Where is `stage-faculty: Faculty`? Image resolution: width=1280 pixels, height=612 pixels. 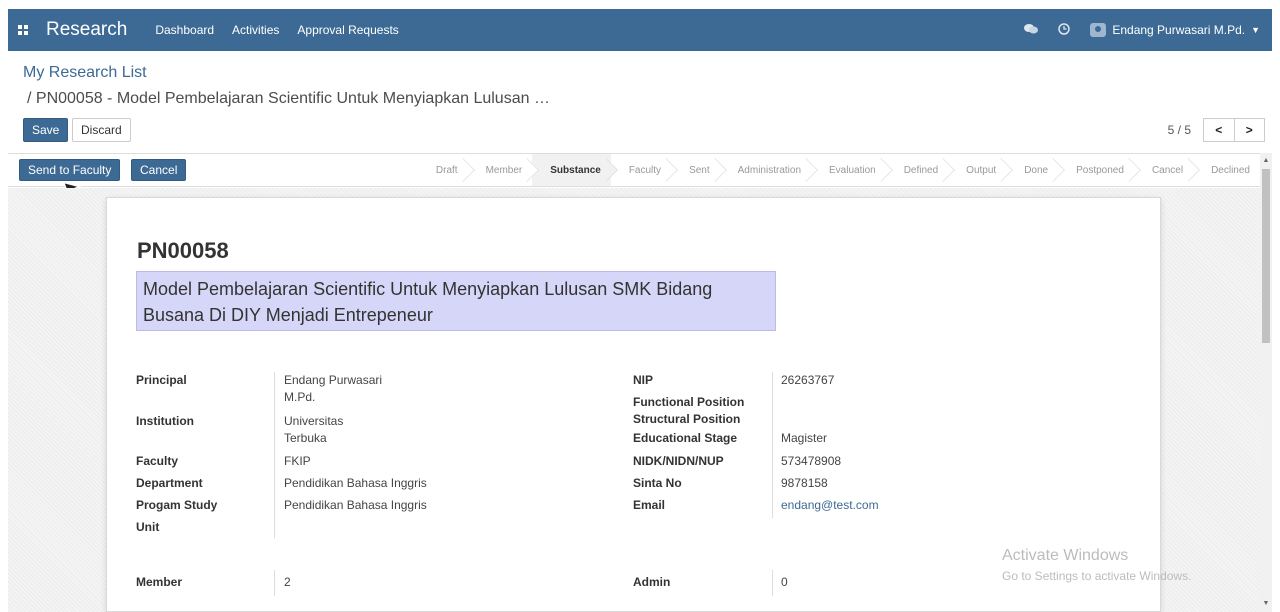
stage-faculty: Faculty is located at coordinates (641, 170).